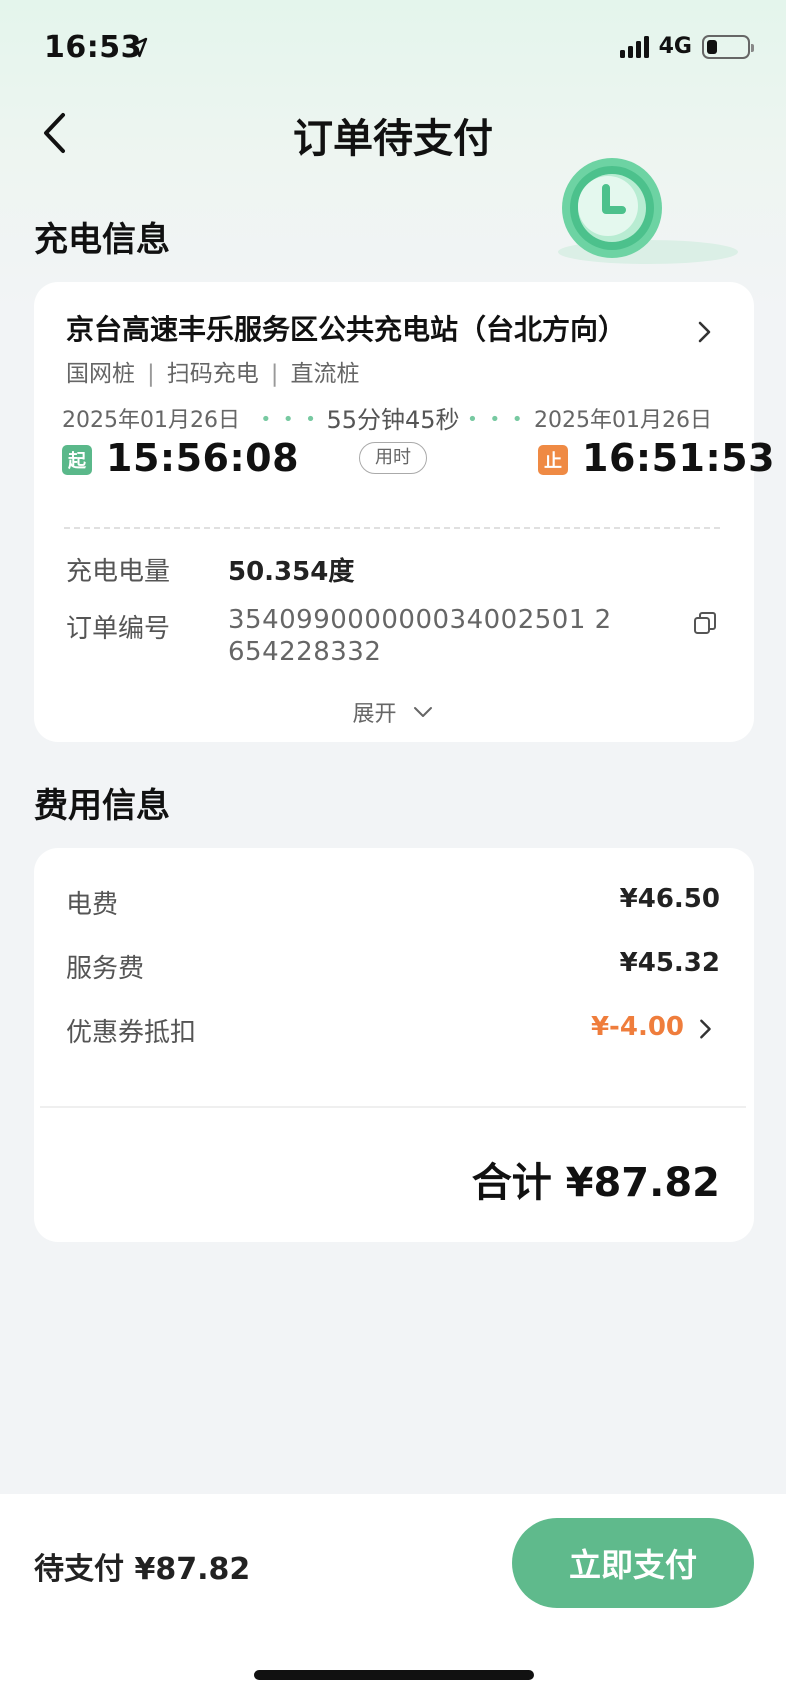 The width and height of the screenshot is (786, 1701). Describe the element at coordinates (102, 240) in the screenshot. I see `charge-section-title: 充电信息` at that location.